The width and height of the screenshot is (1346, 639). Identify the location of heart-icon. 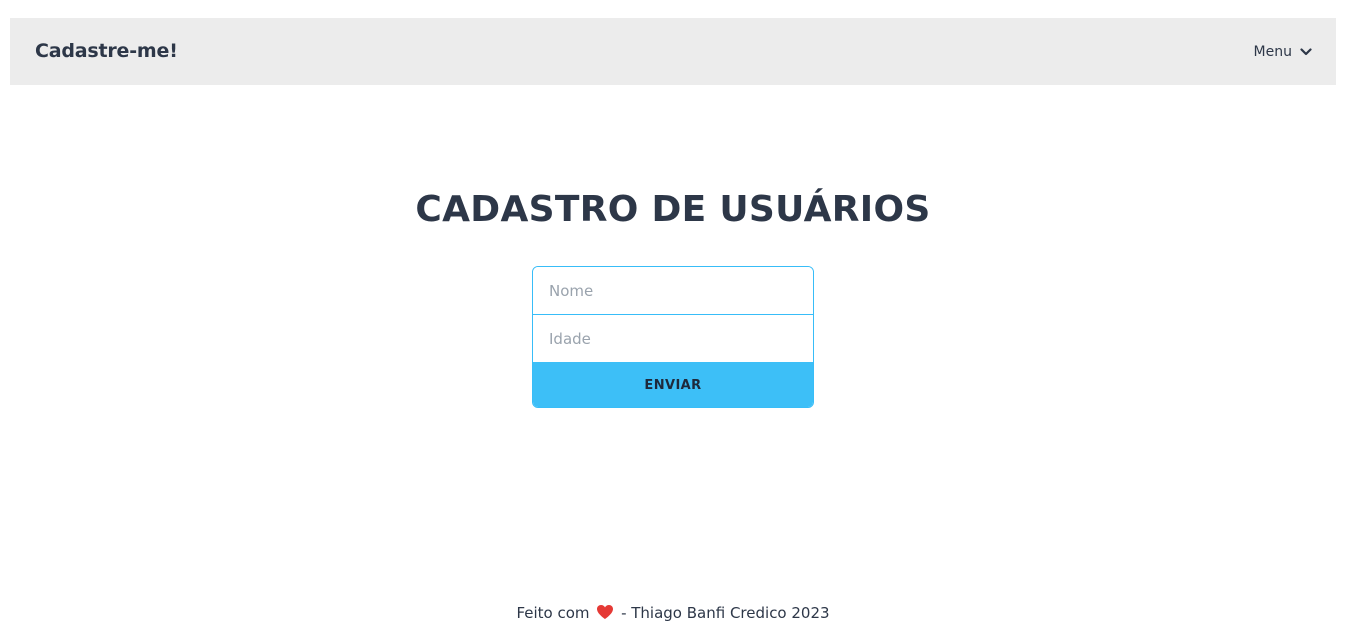
(605, 615).